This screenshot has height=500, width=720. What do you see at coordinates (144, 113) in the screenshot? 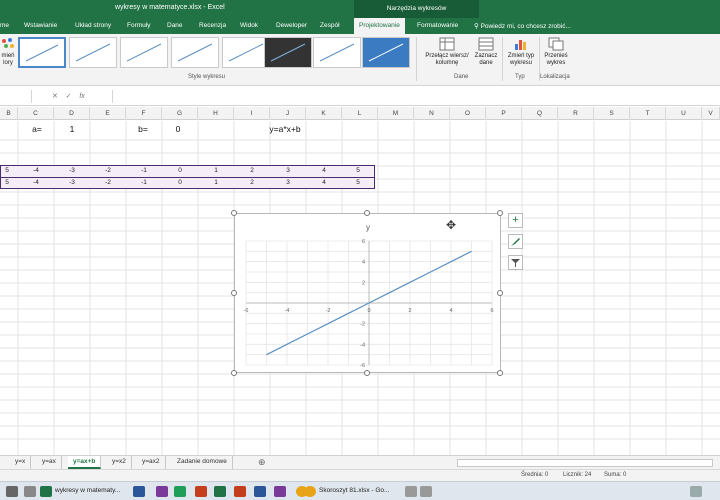
I see `column-header: F` at bounding box center [144, 113].